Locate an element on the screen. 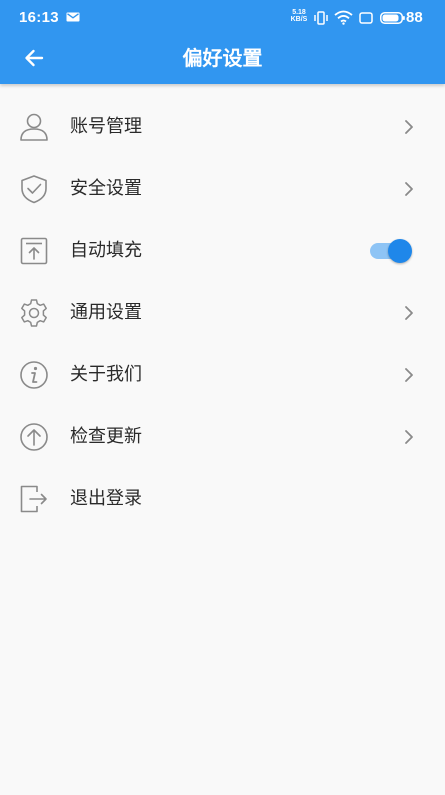 This screenshot has height=795, width=445. battery-level: 88 is located at coordinates (414, 17).